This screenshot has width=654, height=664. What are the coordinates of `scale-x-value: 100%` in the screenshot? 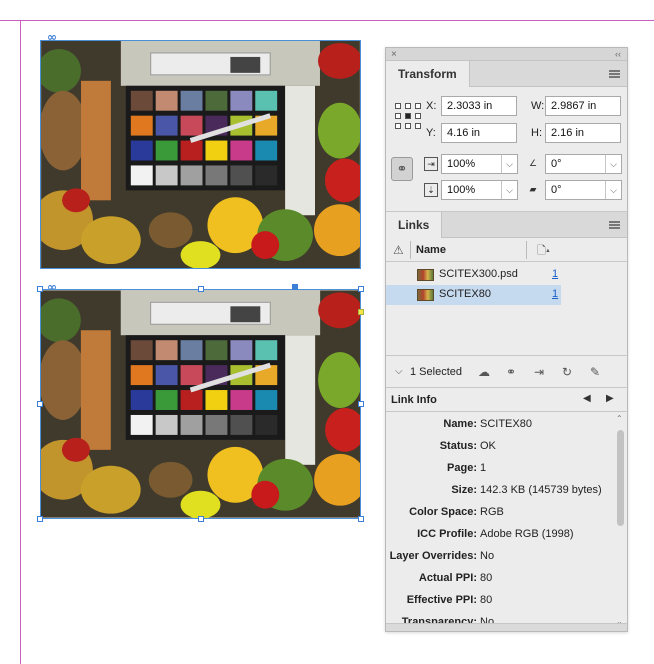 It's located at (461, 164).